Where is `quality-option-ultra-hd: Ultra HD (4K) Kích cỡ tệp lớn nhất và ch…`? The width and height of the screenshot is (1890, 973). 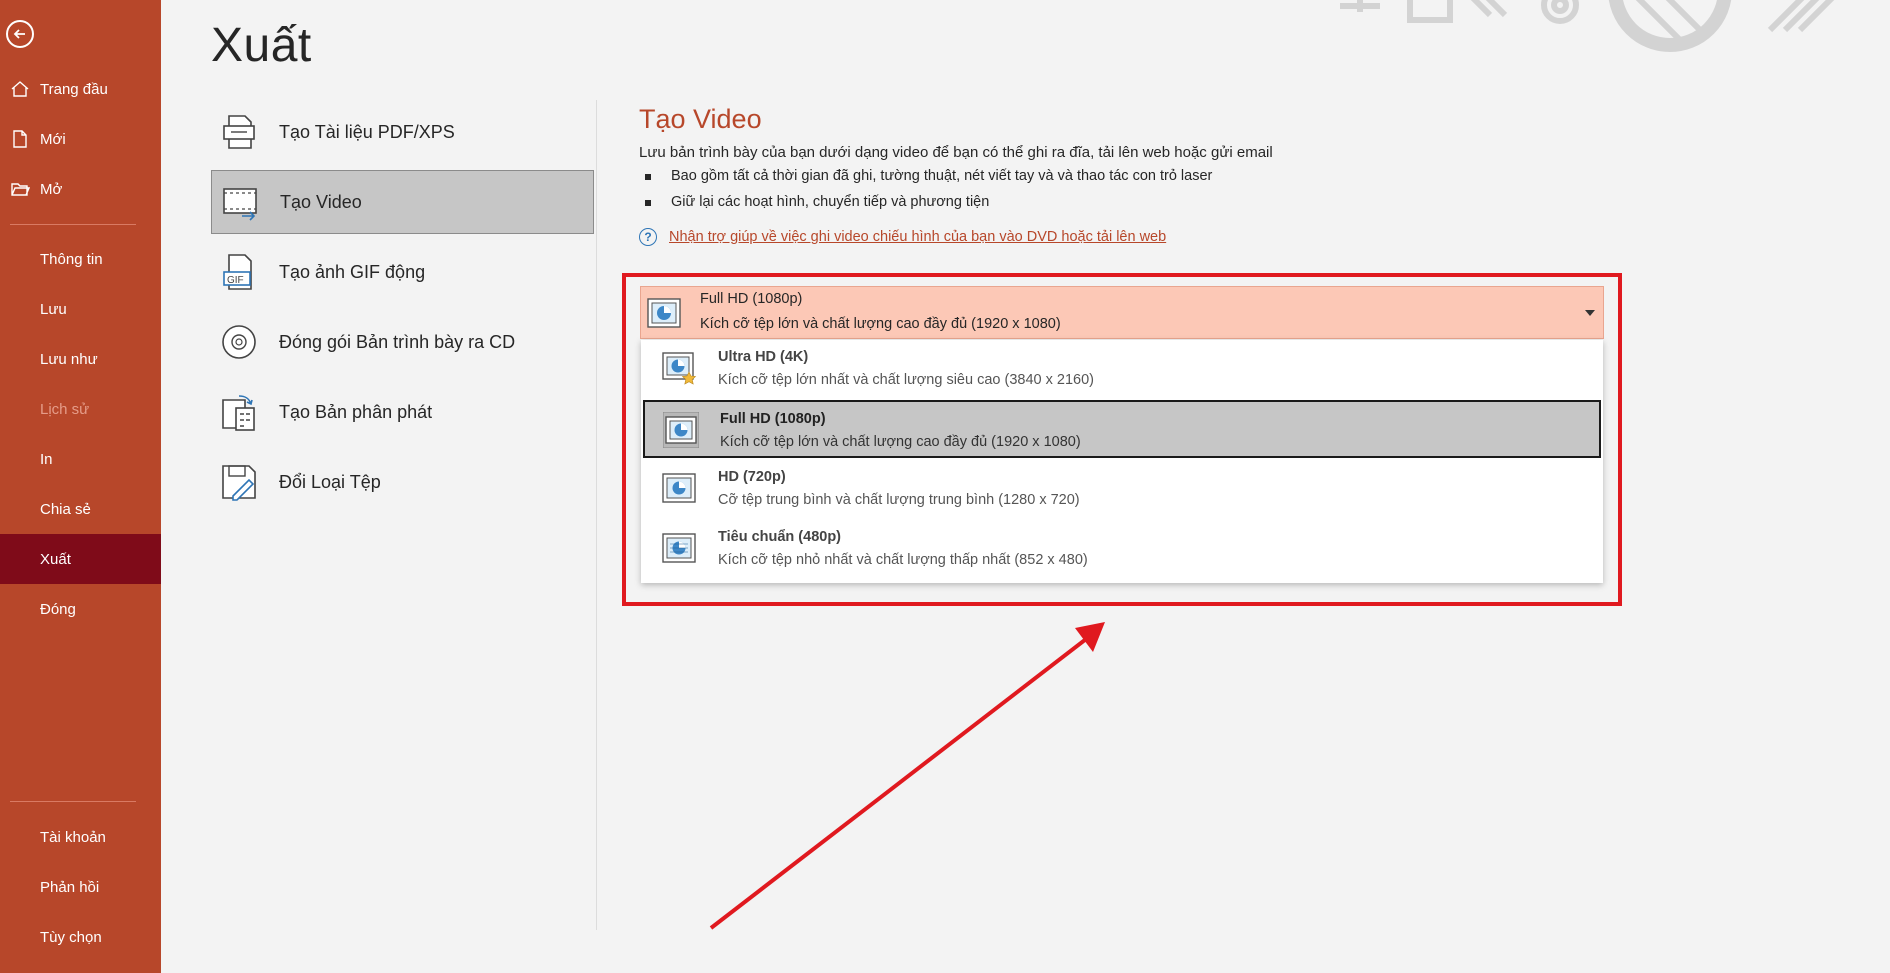
quality-option-ultra-hd: Ultra HD (4K) Kích cỡ tệp lớn nhất và ch… is located at coordinates (1122, 369).